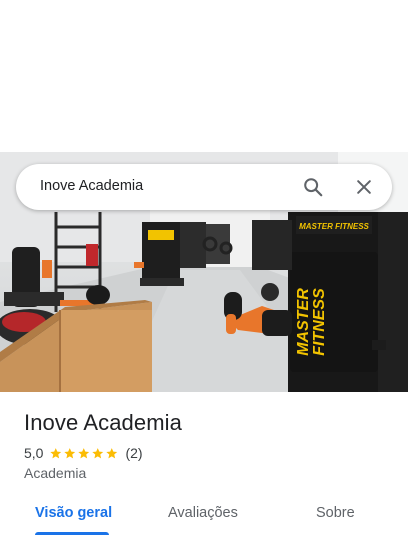 Image resolution: width=408 pixels, height=544 pixels. What do you see at coordinates (72, 533) in the screenshot?
I see `active-tab-indicator` at bounding box center [72, 533].